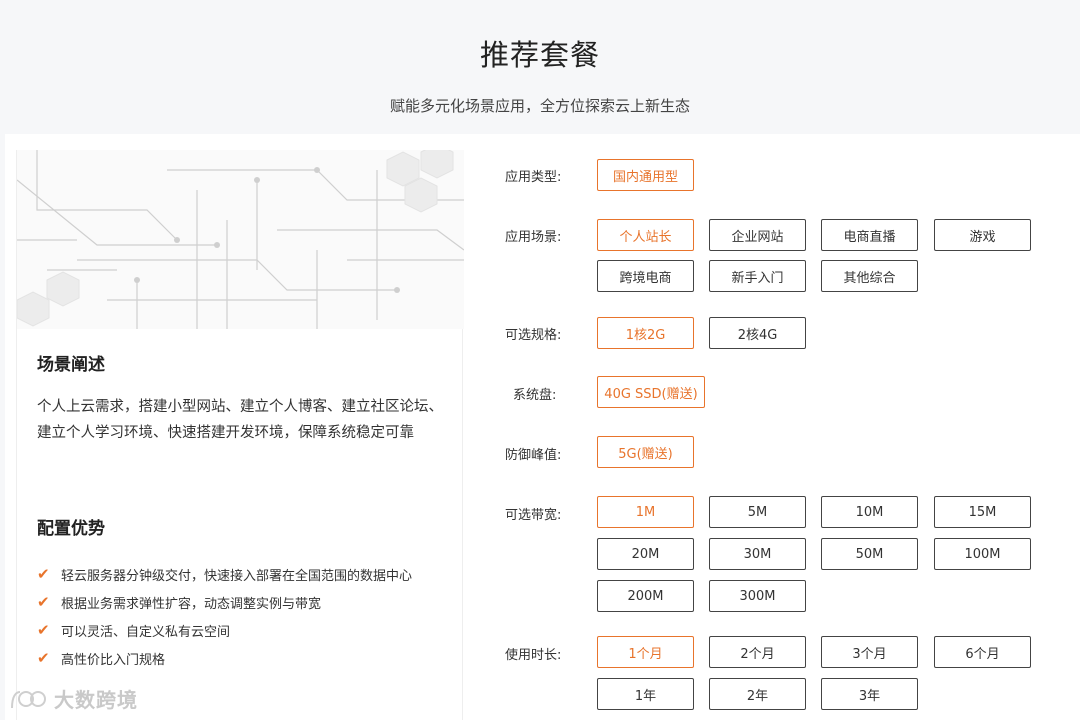  Describe the element at coordinates (533, 655) in the screenshot. I see `duration-label: 使用时长:` at that location.